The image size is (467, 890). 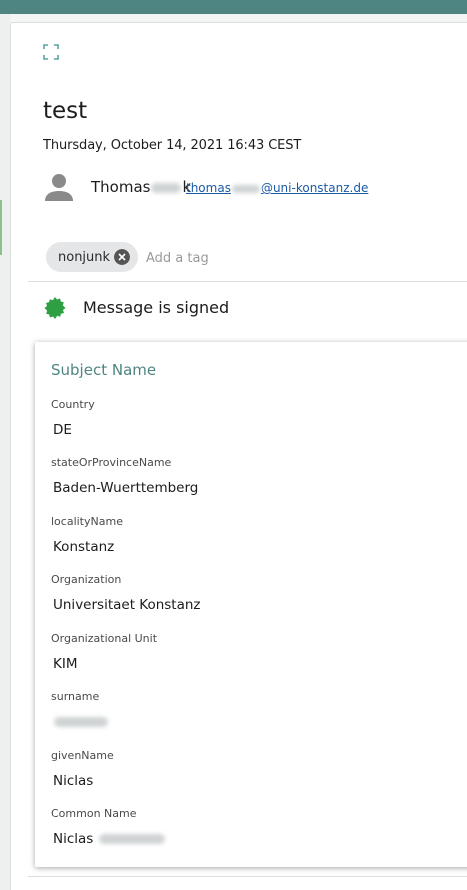 What do you see at coordinates (73, 839) in the screenshot?
I see `common-name-visible: Niclas` at bounding box center [73, 839].